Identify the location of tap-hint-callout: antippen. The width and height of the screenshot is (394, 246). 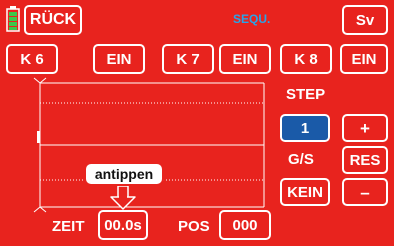
(124, 174).